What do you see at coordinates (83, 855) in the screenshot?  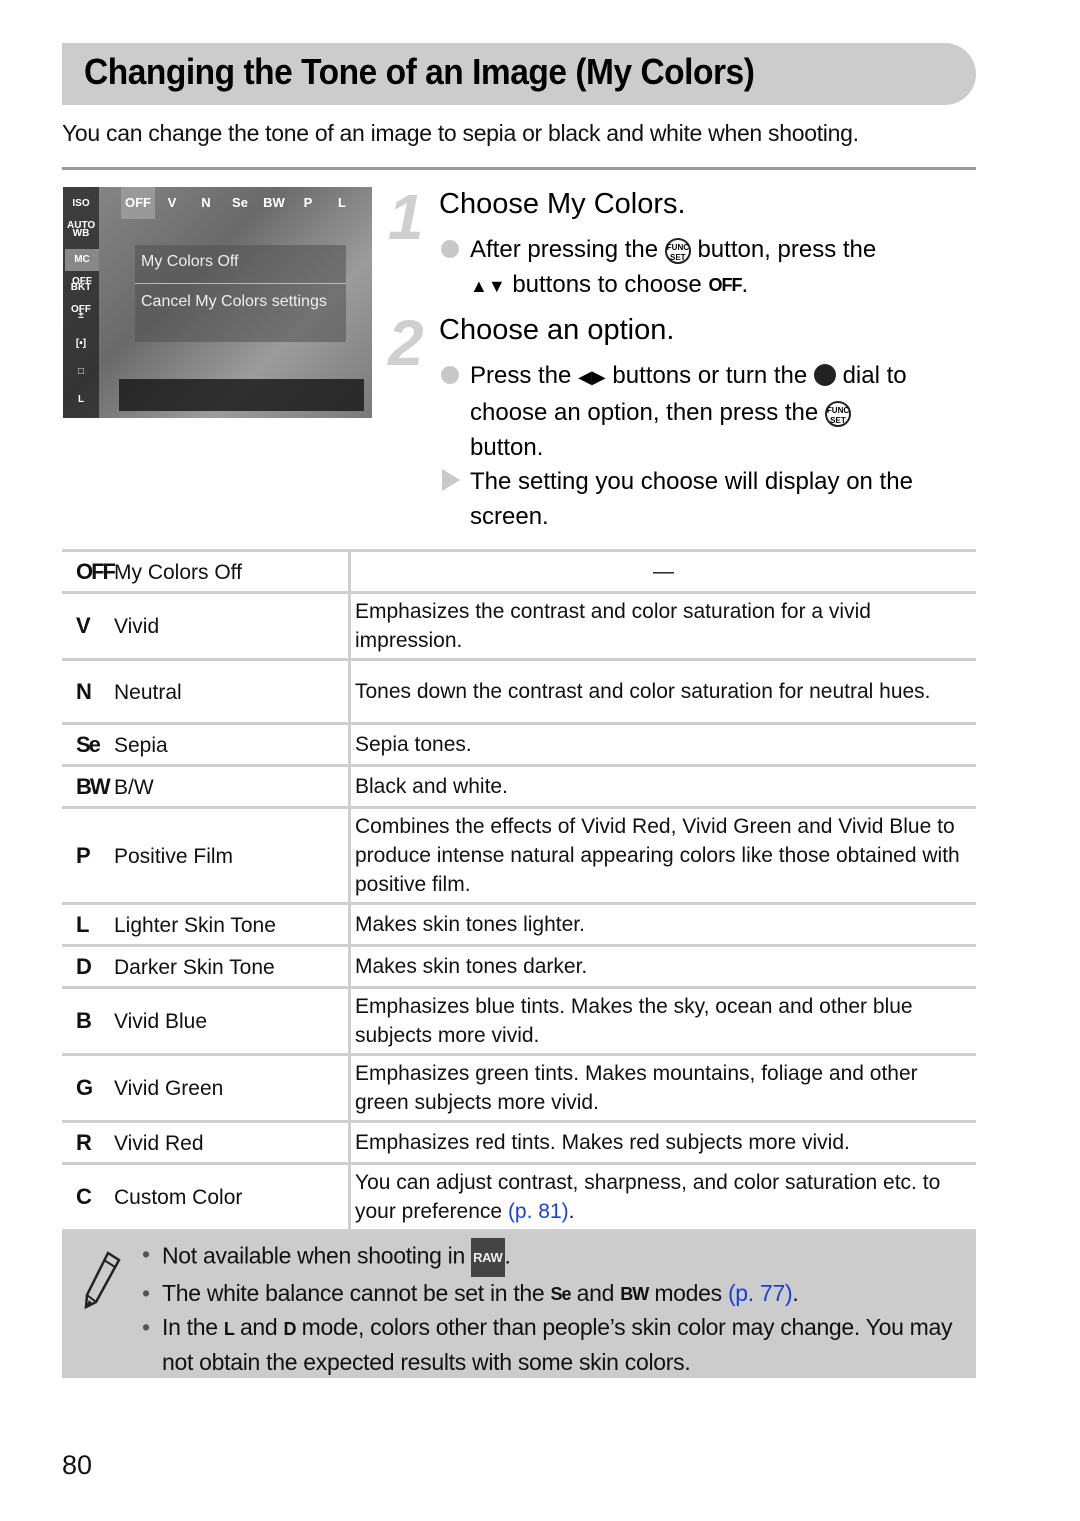 I see `positive-film-icon: P` at bounding box center [83, 855].